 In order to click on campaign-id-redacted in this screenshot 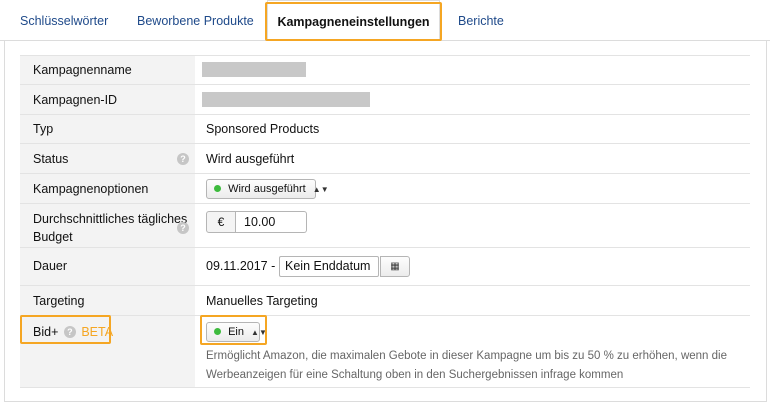, I will do `click(286, 99)`.